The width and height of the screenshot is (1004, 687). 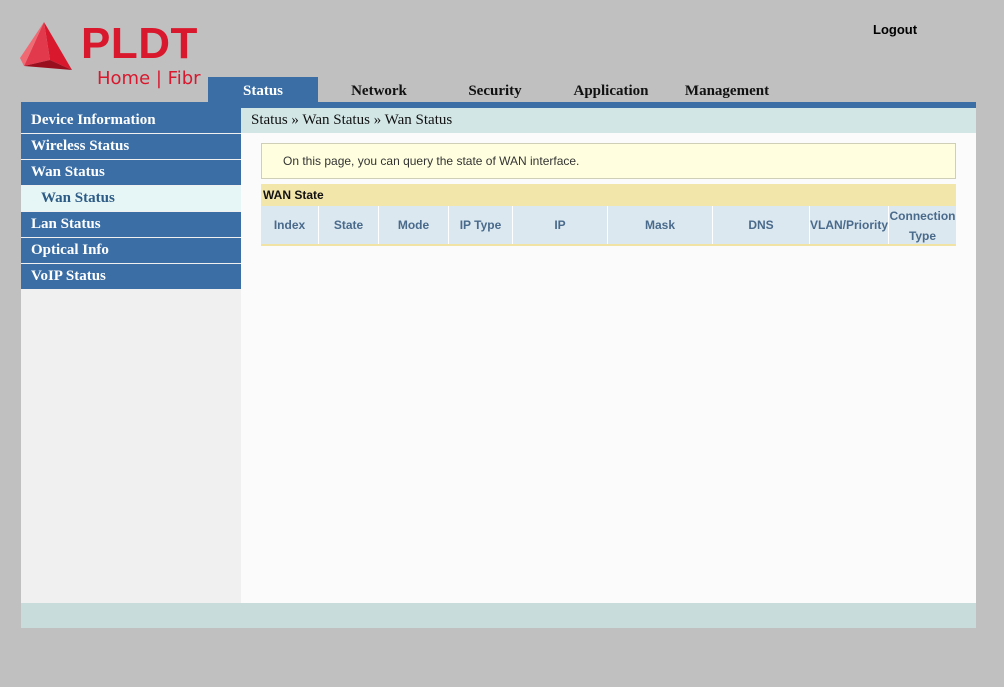 I want to click on tab-network: Network, so click(x=379, y=89).